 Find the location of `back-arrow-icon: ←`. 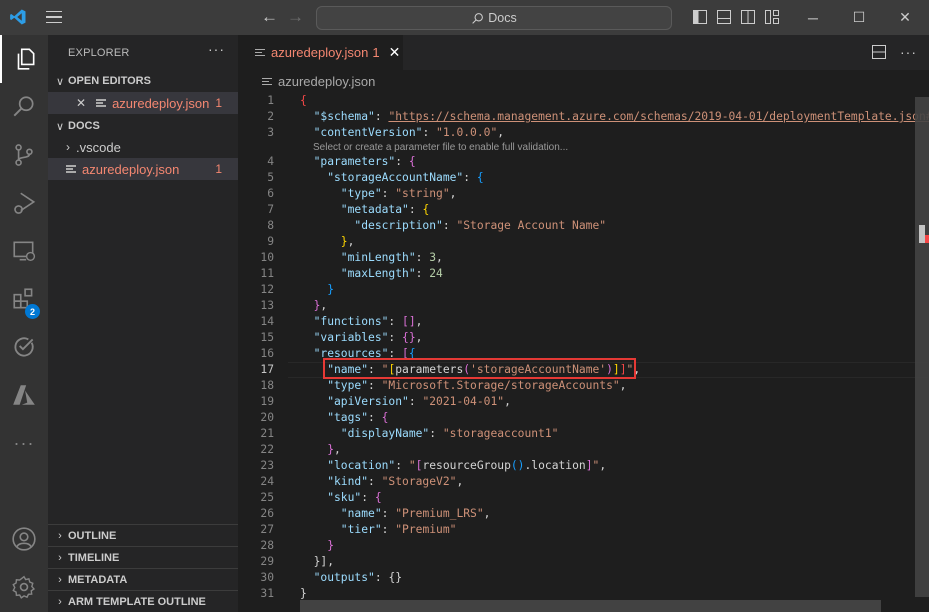

back-arrow-icon: ← is located at coordinates (269, 17).